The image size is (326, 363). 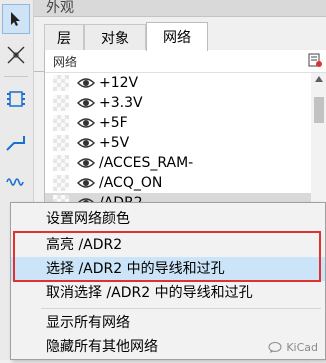 I want to click on menu-item-select-tracks-vias: 选择 /ADR2 中的导线和过孔, so click(x=168, y=269).